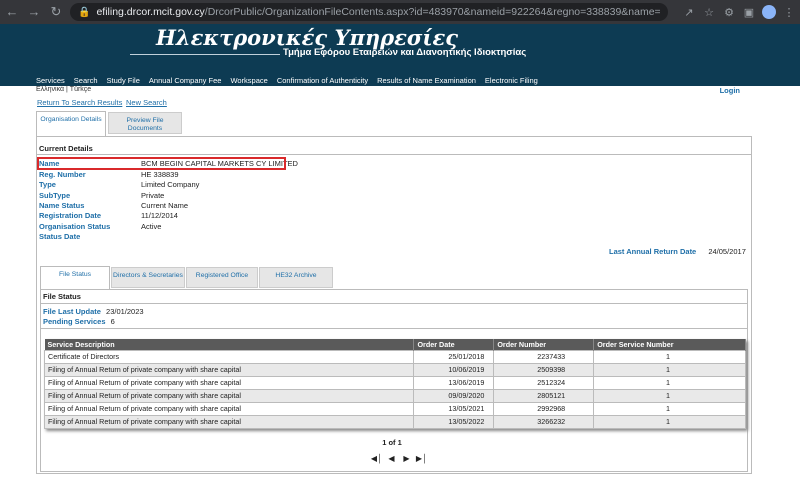 The width and height of the screenshot is (800, 477). I want to click on menu-annual-company-fee: Annual Company Fee, so click(185, 80).